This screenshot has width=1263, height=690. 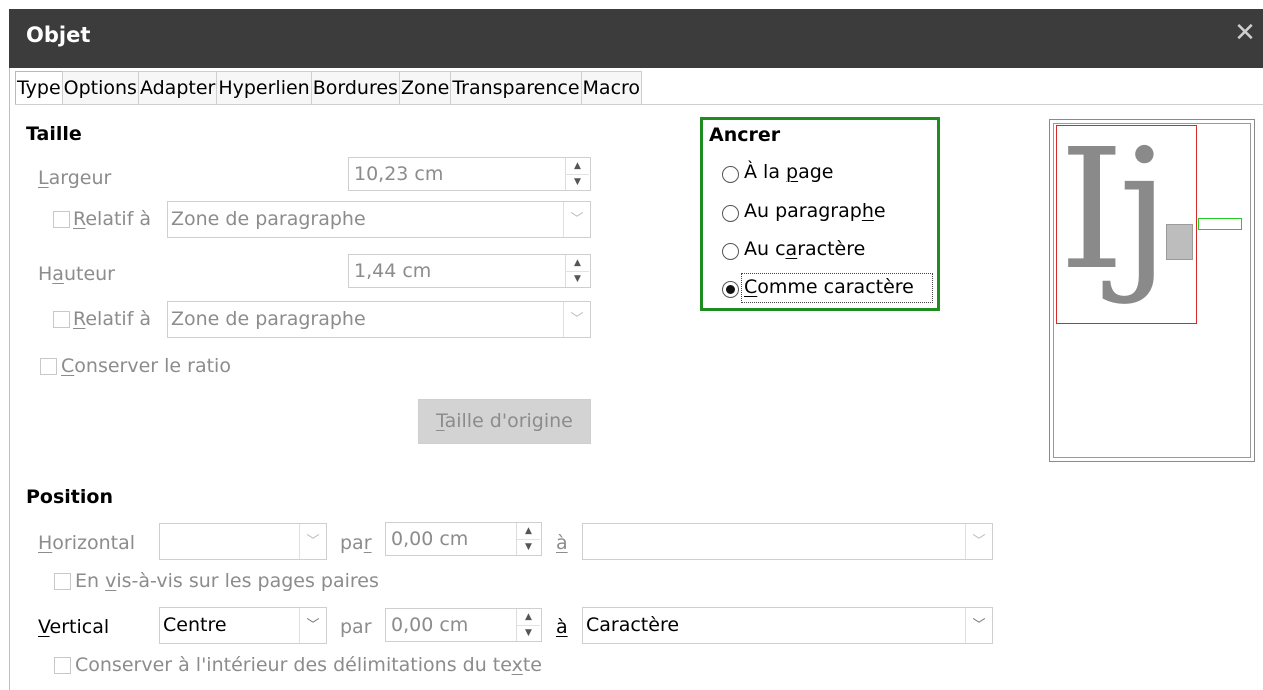 What do you see at coordinates (1220, 224) in the screenshot?
I see `preview-frame-outline` at bounding box center [1220, 224].